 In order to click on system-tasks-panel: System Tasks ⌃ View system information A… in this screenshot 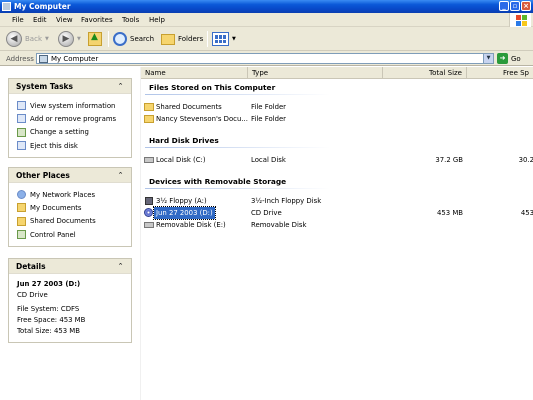, I will do `click(70, 118)`.